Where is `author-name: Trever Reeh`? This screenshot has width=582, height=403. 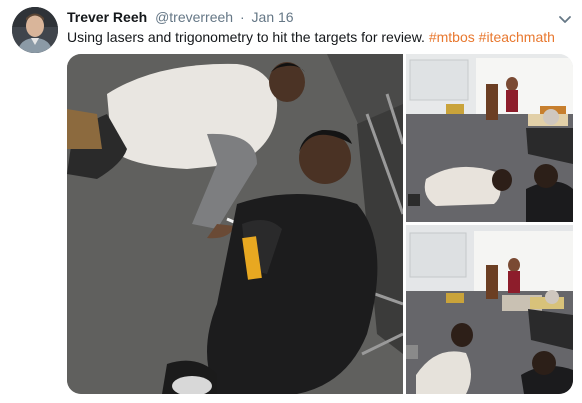 author-name: Trever Reeh is located at coordinates (107, 17).